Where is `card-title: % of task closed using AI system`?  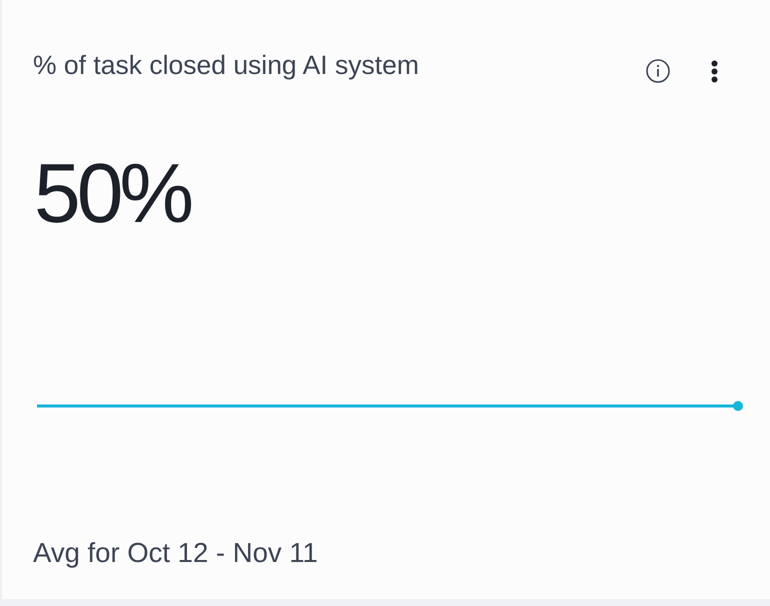 card-title: % of task closed using AI system is located at coordinates (226, 65).